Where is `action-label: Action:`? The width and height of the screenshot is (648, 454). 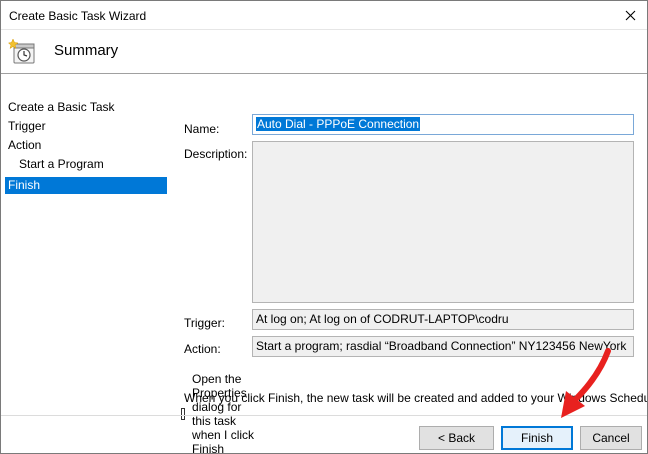 action-label: Action: is located at coordinates (202, 349).